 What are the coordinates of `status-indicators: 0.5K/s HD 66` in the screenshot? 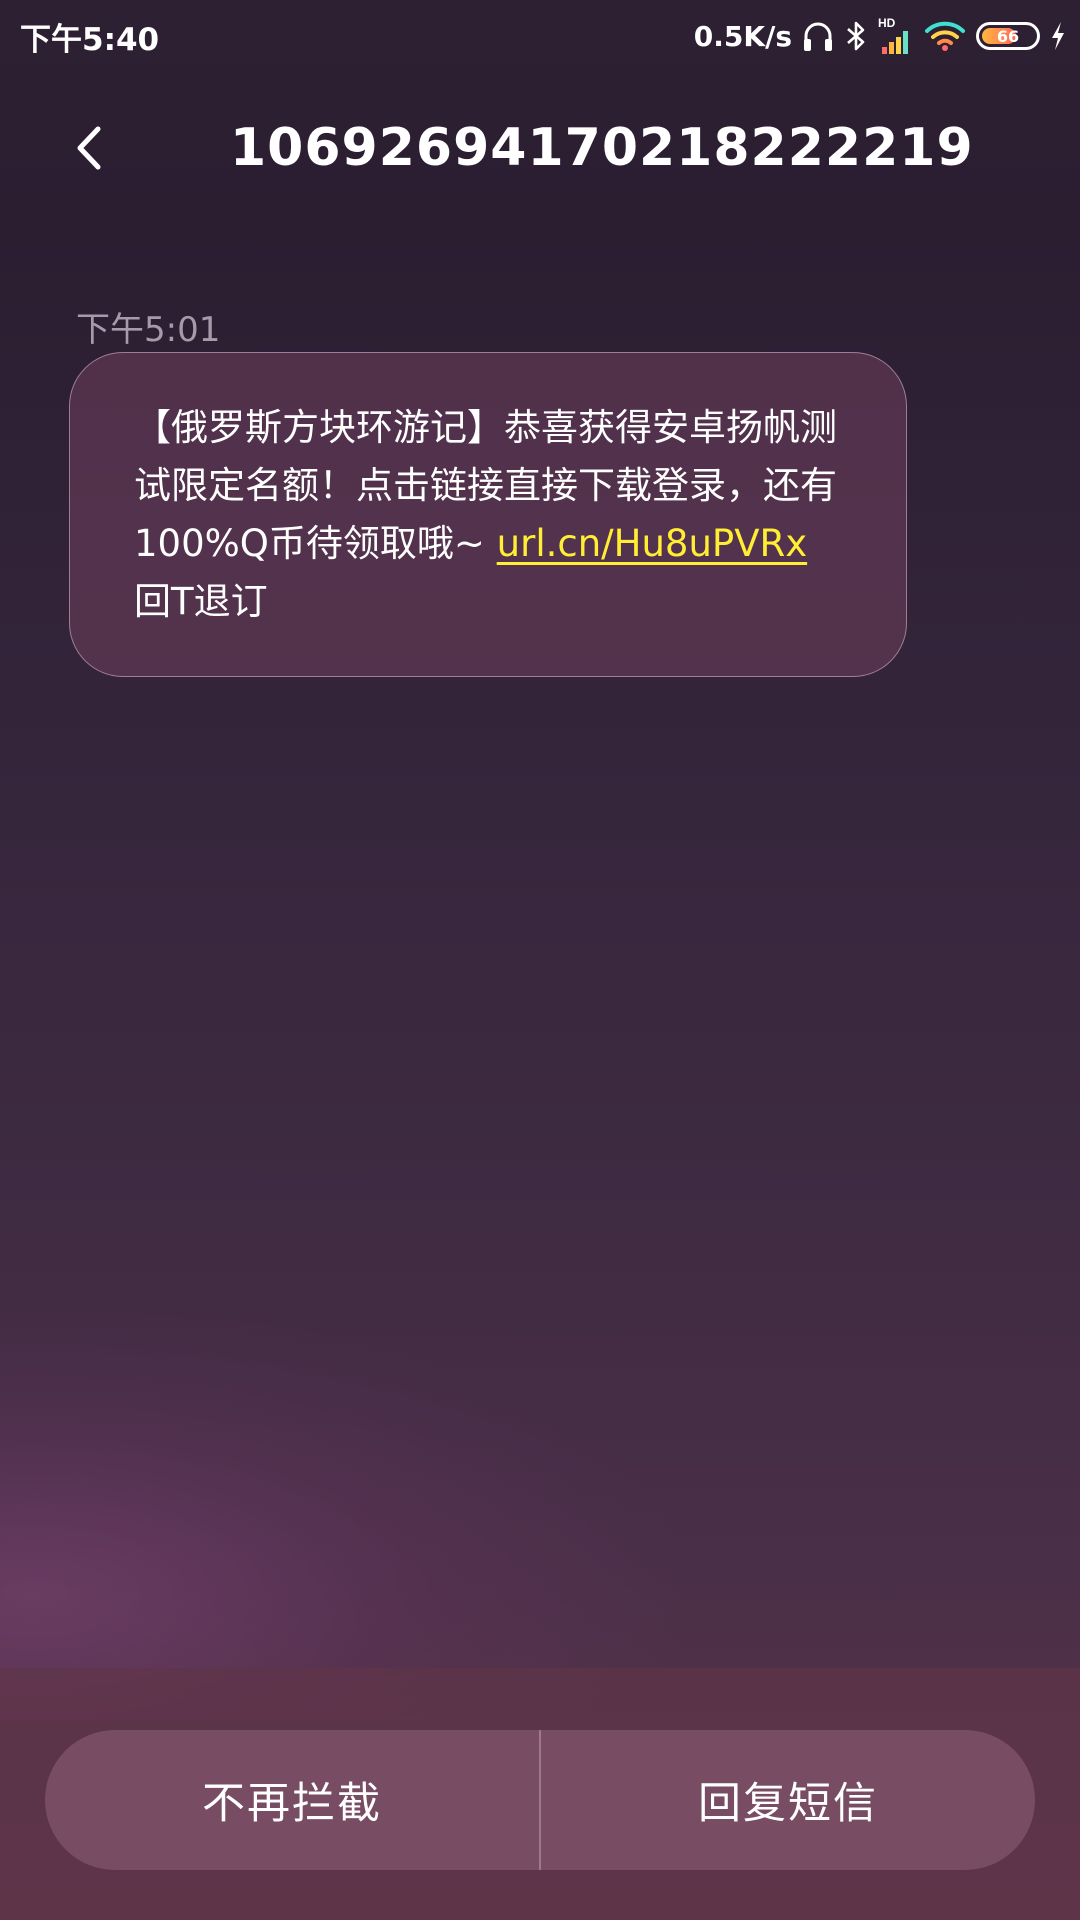 It's located at (880, 36).